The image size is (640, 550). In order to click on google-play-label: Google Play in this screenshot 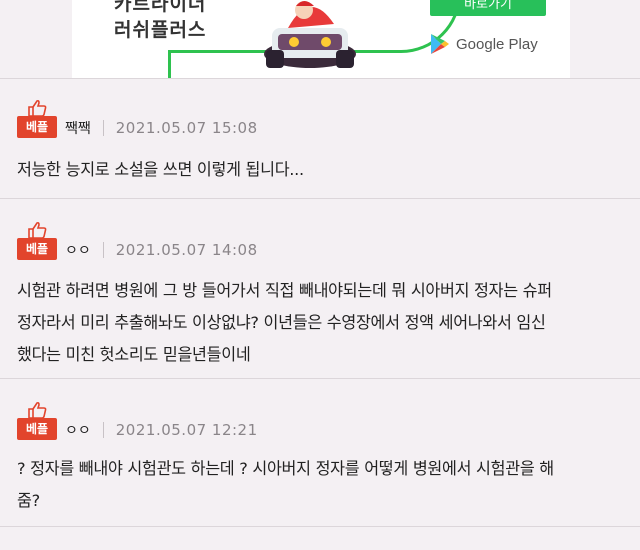, I will do `click(497, 44)`.